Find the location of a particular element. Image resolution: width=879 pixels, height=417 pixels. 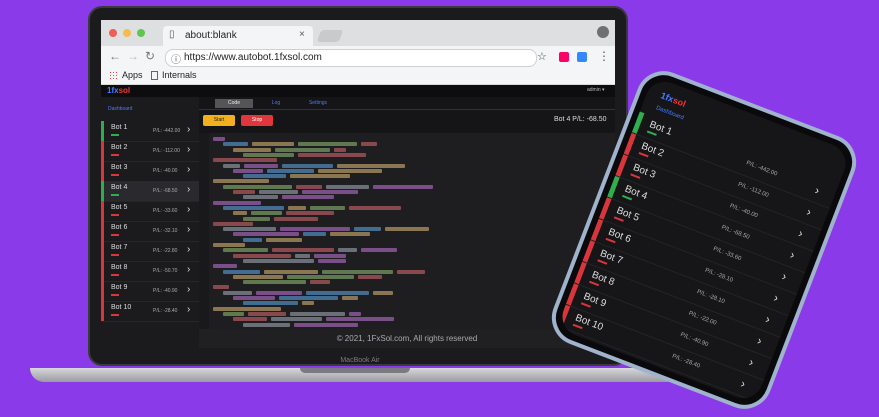

phone-bot-name: Bot 9 is located at coordinates (594, 300).